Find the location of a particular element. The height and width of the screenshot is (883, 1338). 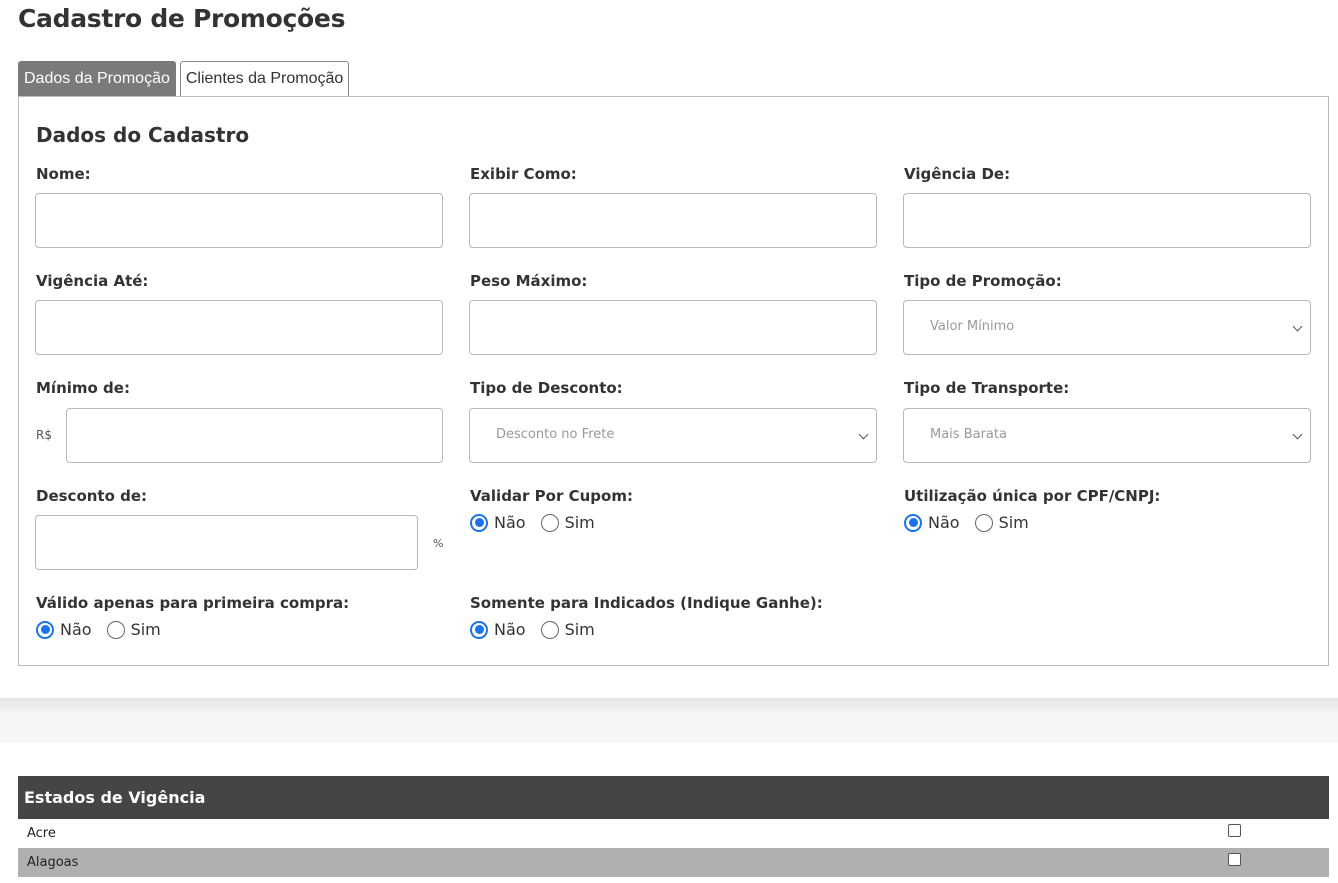

utilizacao-unica-sim: Sim is located at coordinates (1001, 522).